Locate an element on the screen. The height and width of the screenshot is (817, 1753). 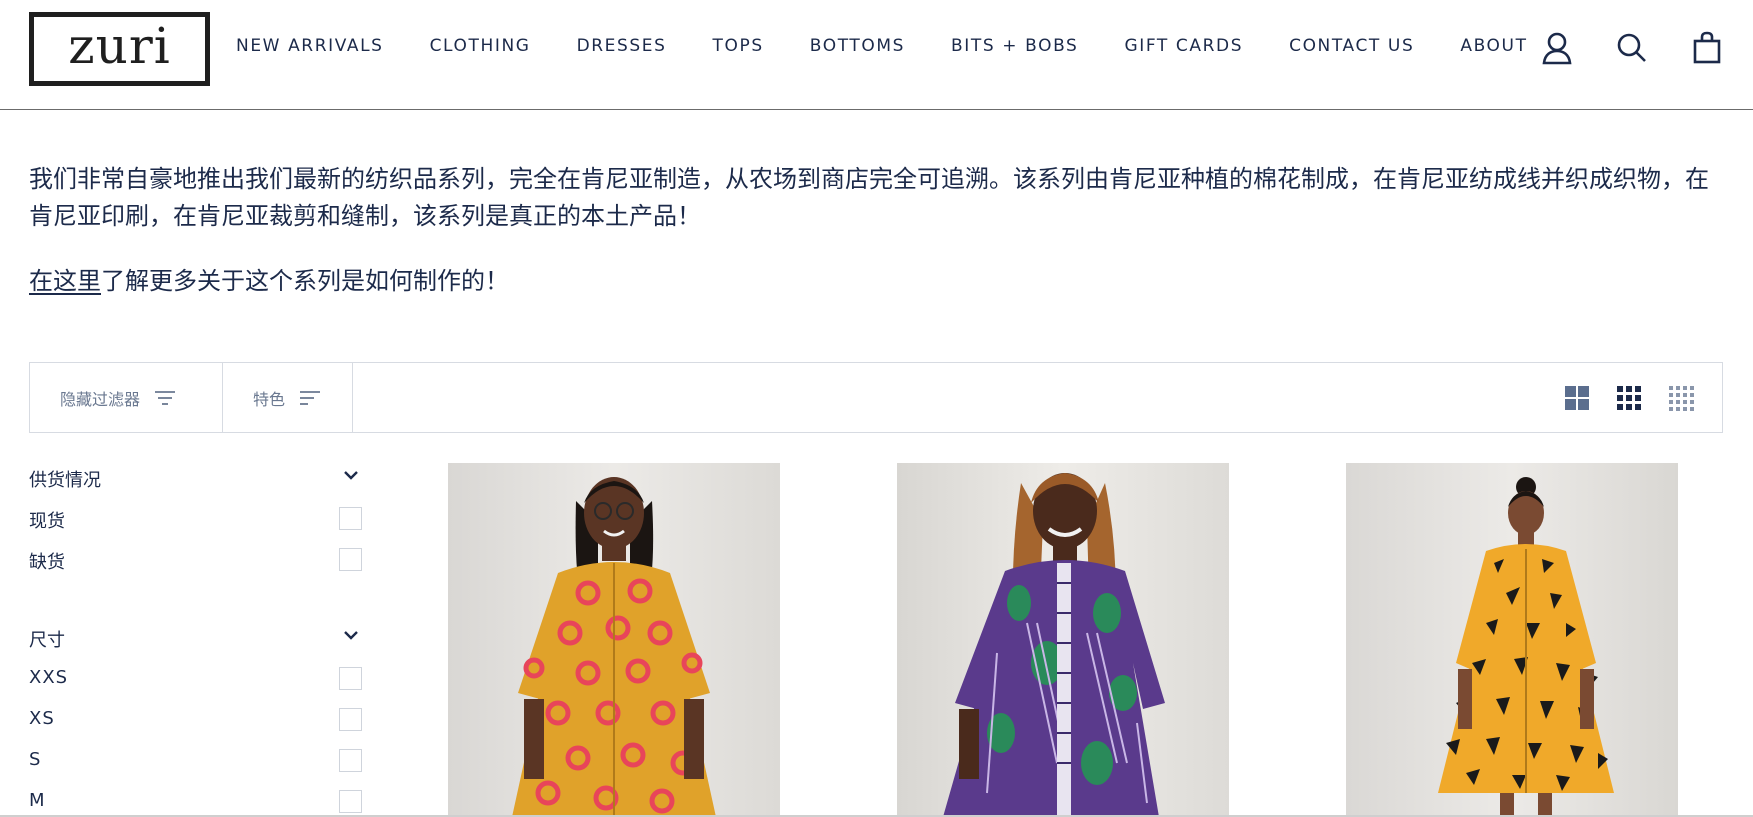
grid-4-icon is located at coordinates (1681, 398).